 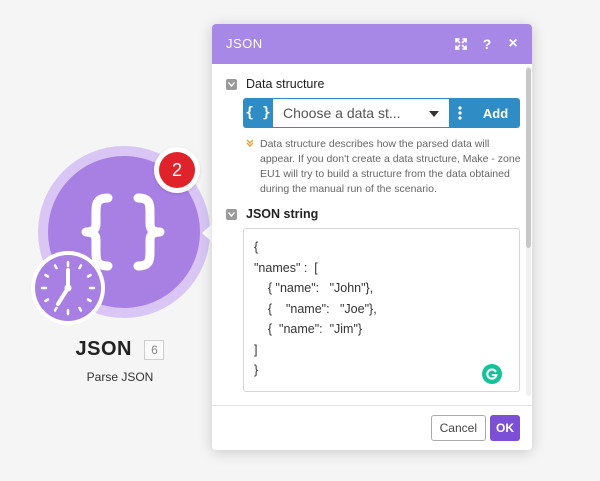 I want to click on close-glyph: ×, so click(x=513, y=43).